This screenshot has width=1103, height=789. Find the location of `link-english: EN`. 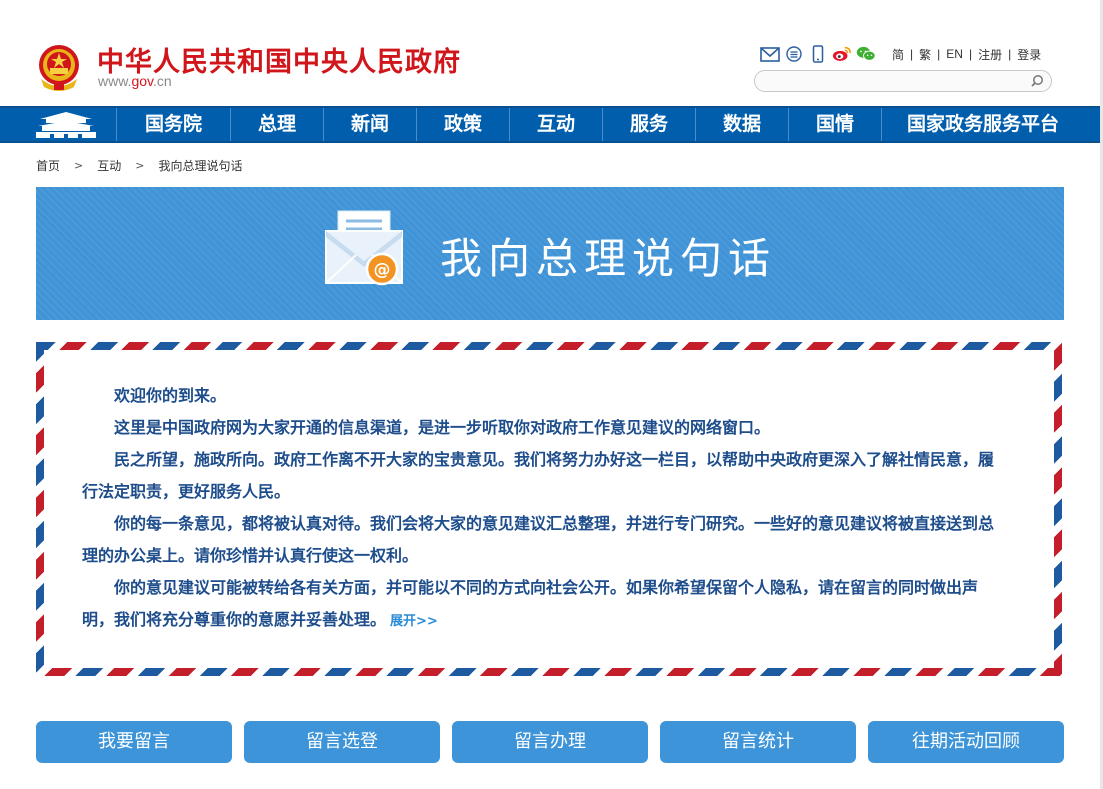

link-english: EN is located at coordinates (954, 54).